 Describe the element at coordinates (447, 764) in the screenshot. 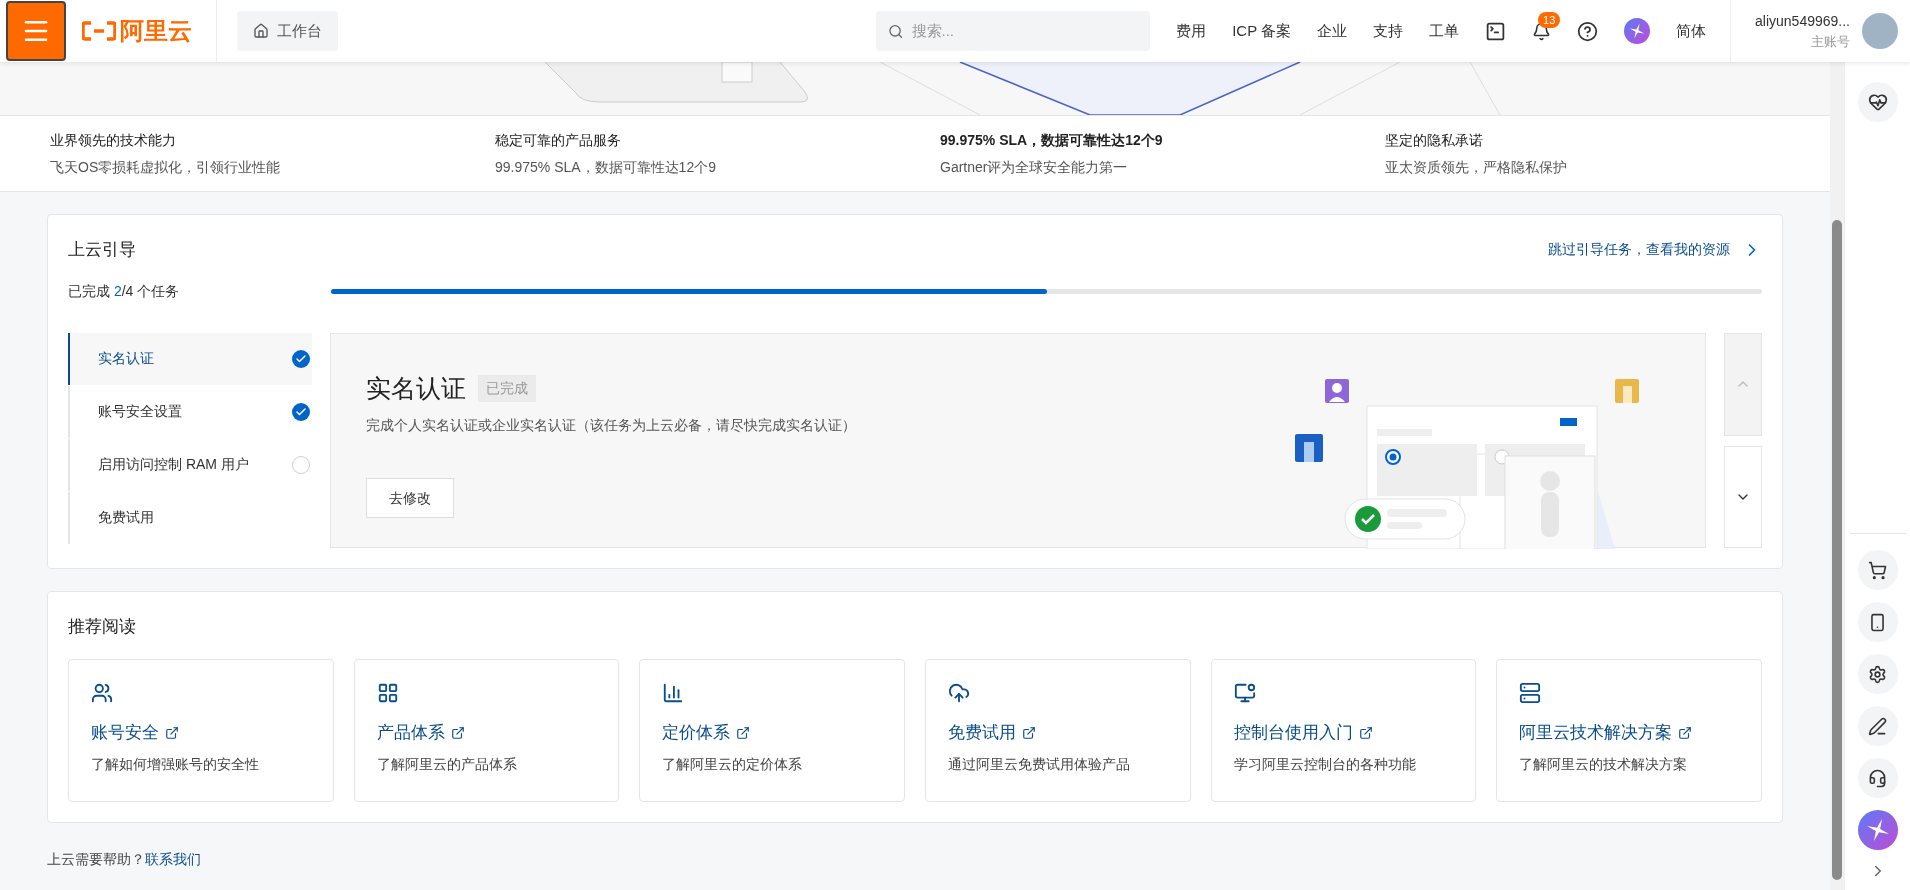

I see `article-description: 了解阿里云的产品体系` at that location.